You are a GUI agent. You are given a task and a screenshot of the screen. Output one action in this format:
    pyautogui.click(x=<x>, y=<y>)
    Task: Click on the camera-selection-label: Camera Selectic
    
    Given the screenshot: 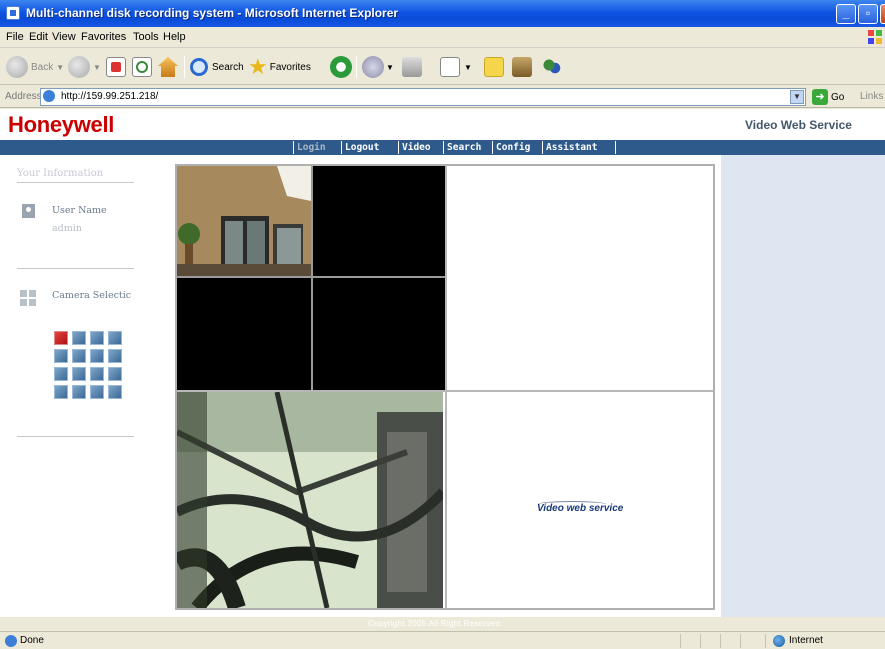 What is the action you would take?
    pyautogui.click(x=92, y=295)
    